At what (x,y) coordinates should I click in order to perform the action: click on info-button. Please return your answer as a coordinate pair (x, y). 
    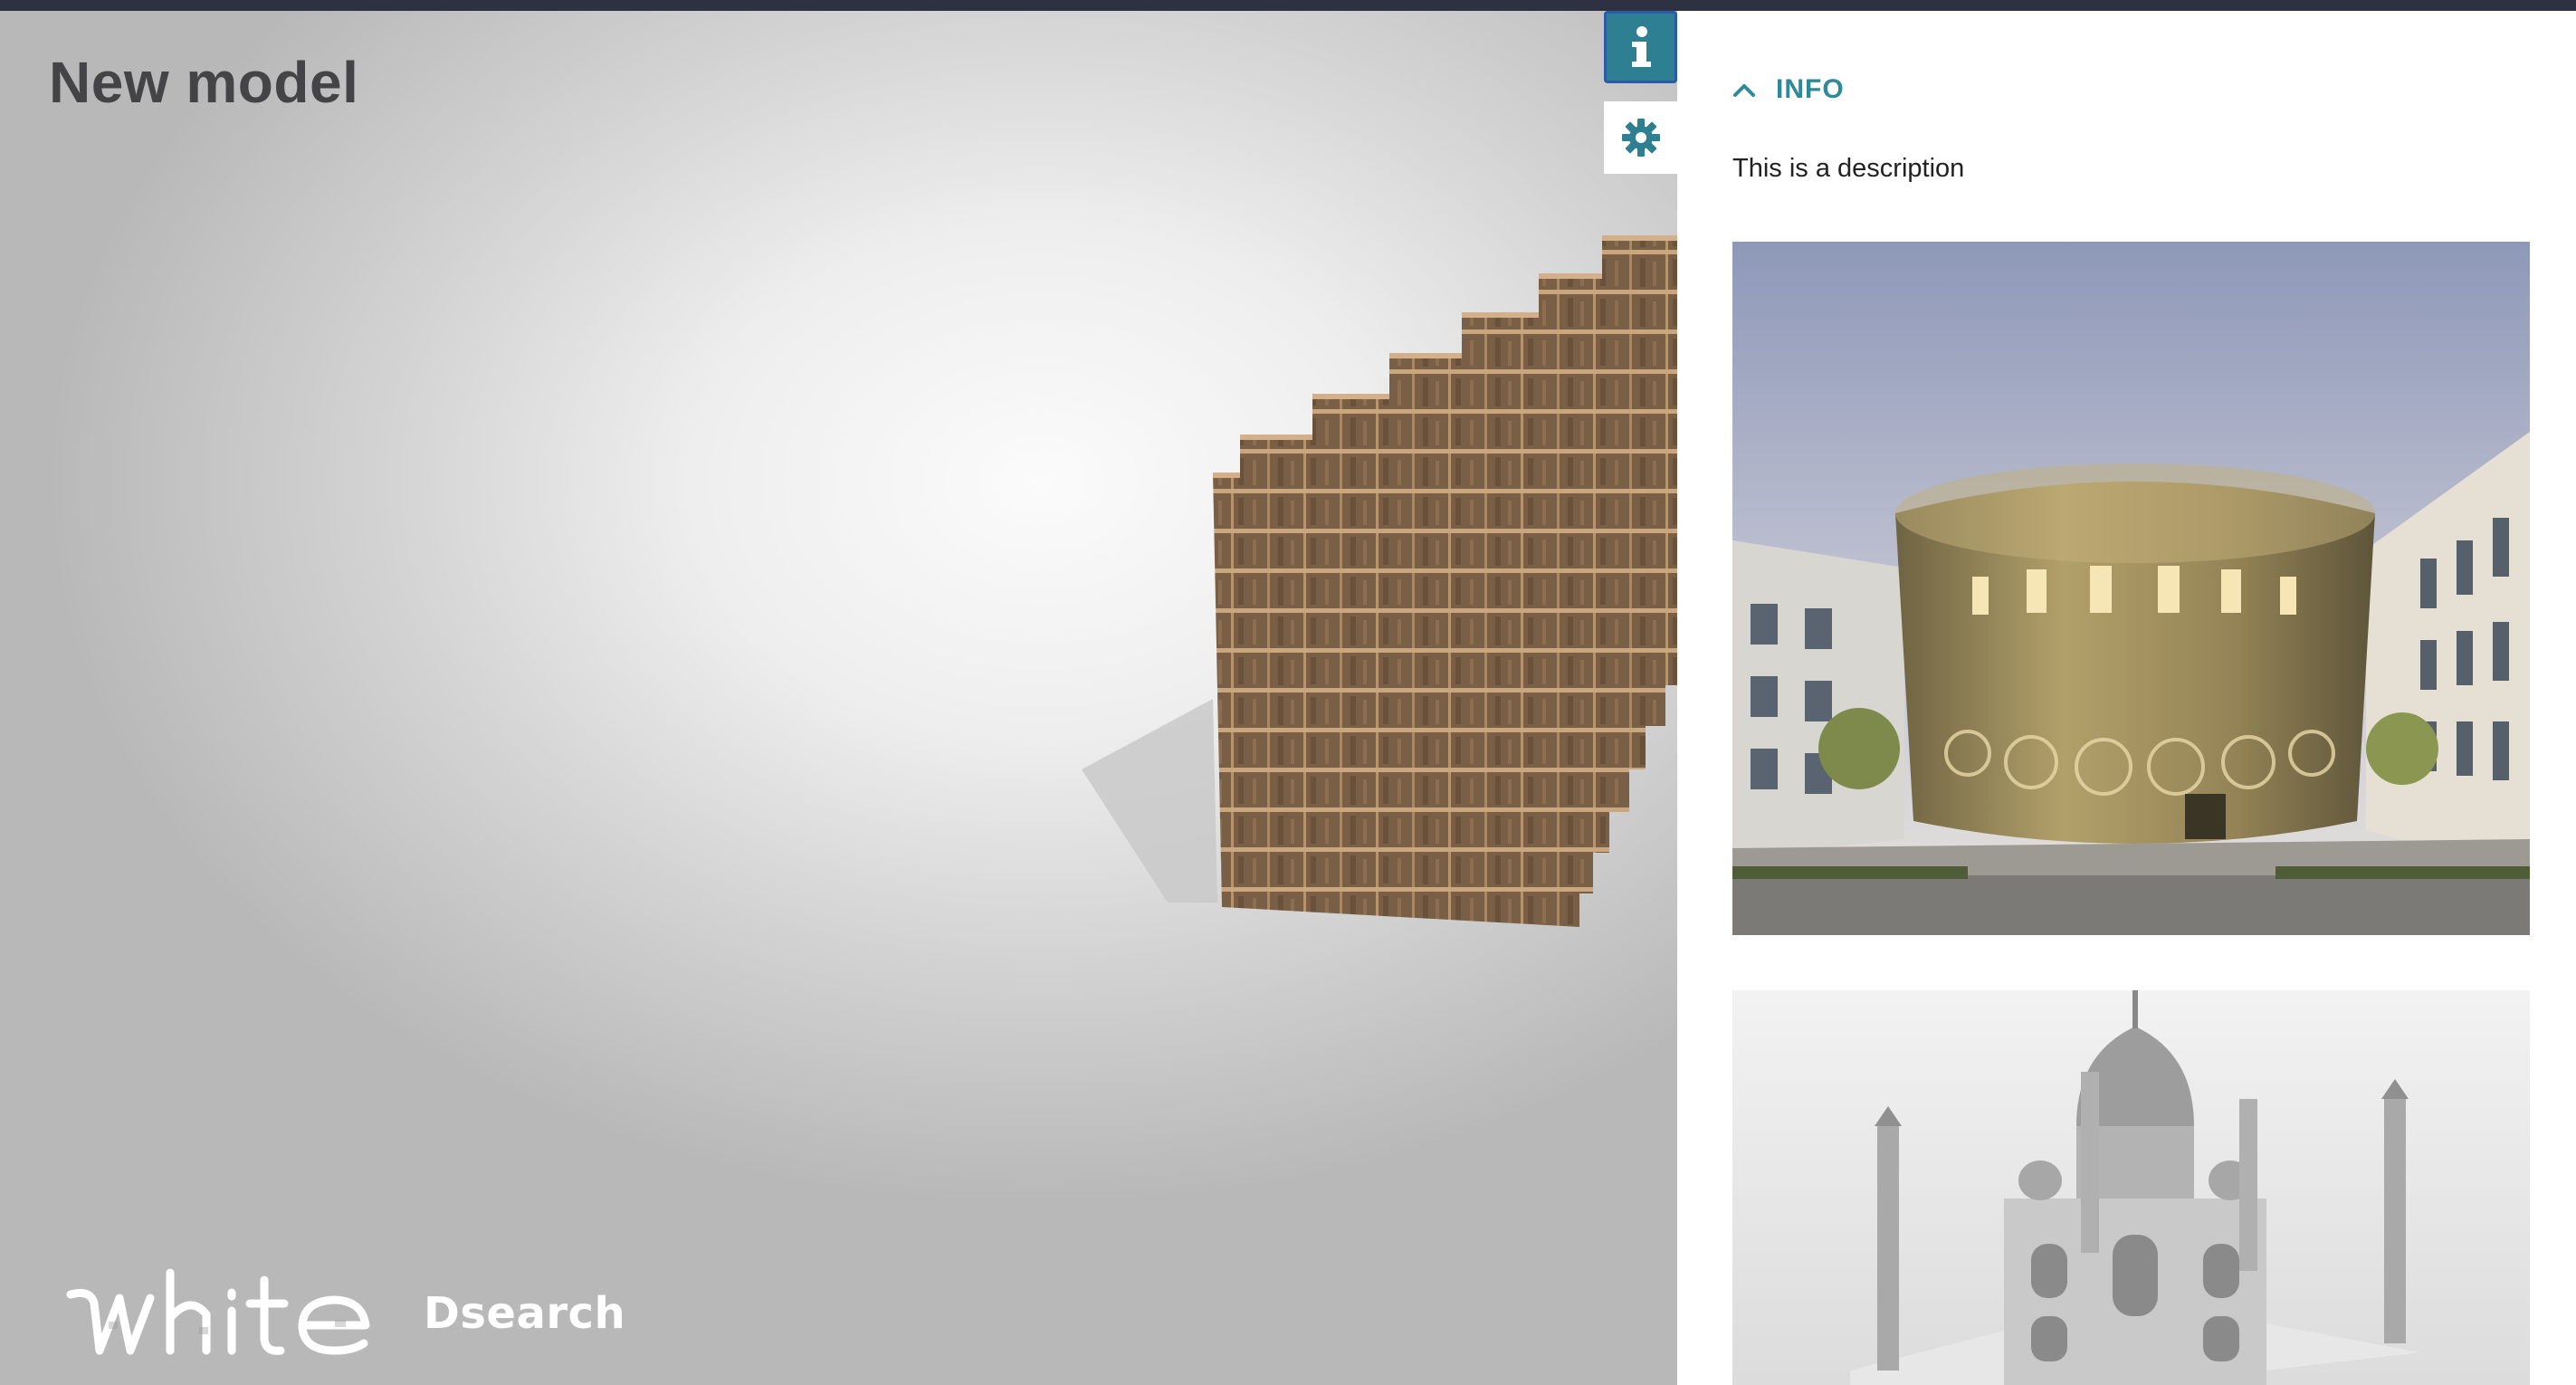
    Looking at the image, I should click on (1640, 47).